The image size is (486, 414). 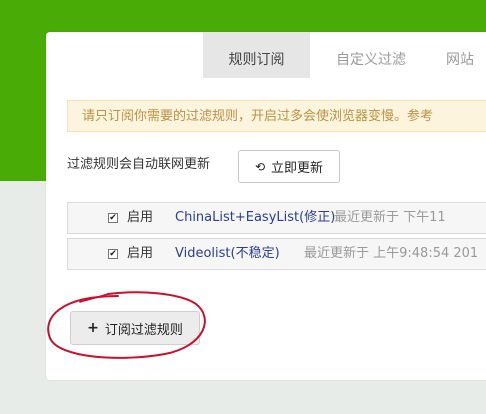 I want to click on subscribe-rules-label: 订阅过滤规则, so click(x=143, y=330).